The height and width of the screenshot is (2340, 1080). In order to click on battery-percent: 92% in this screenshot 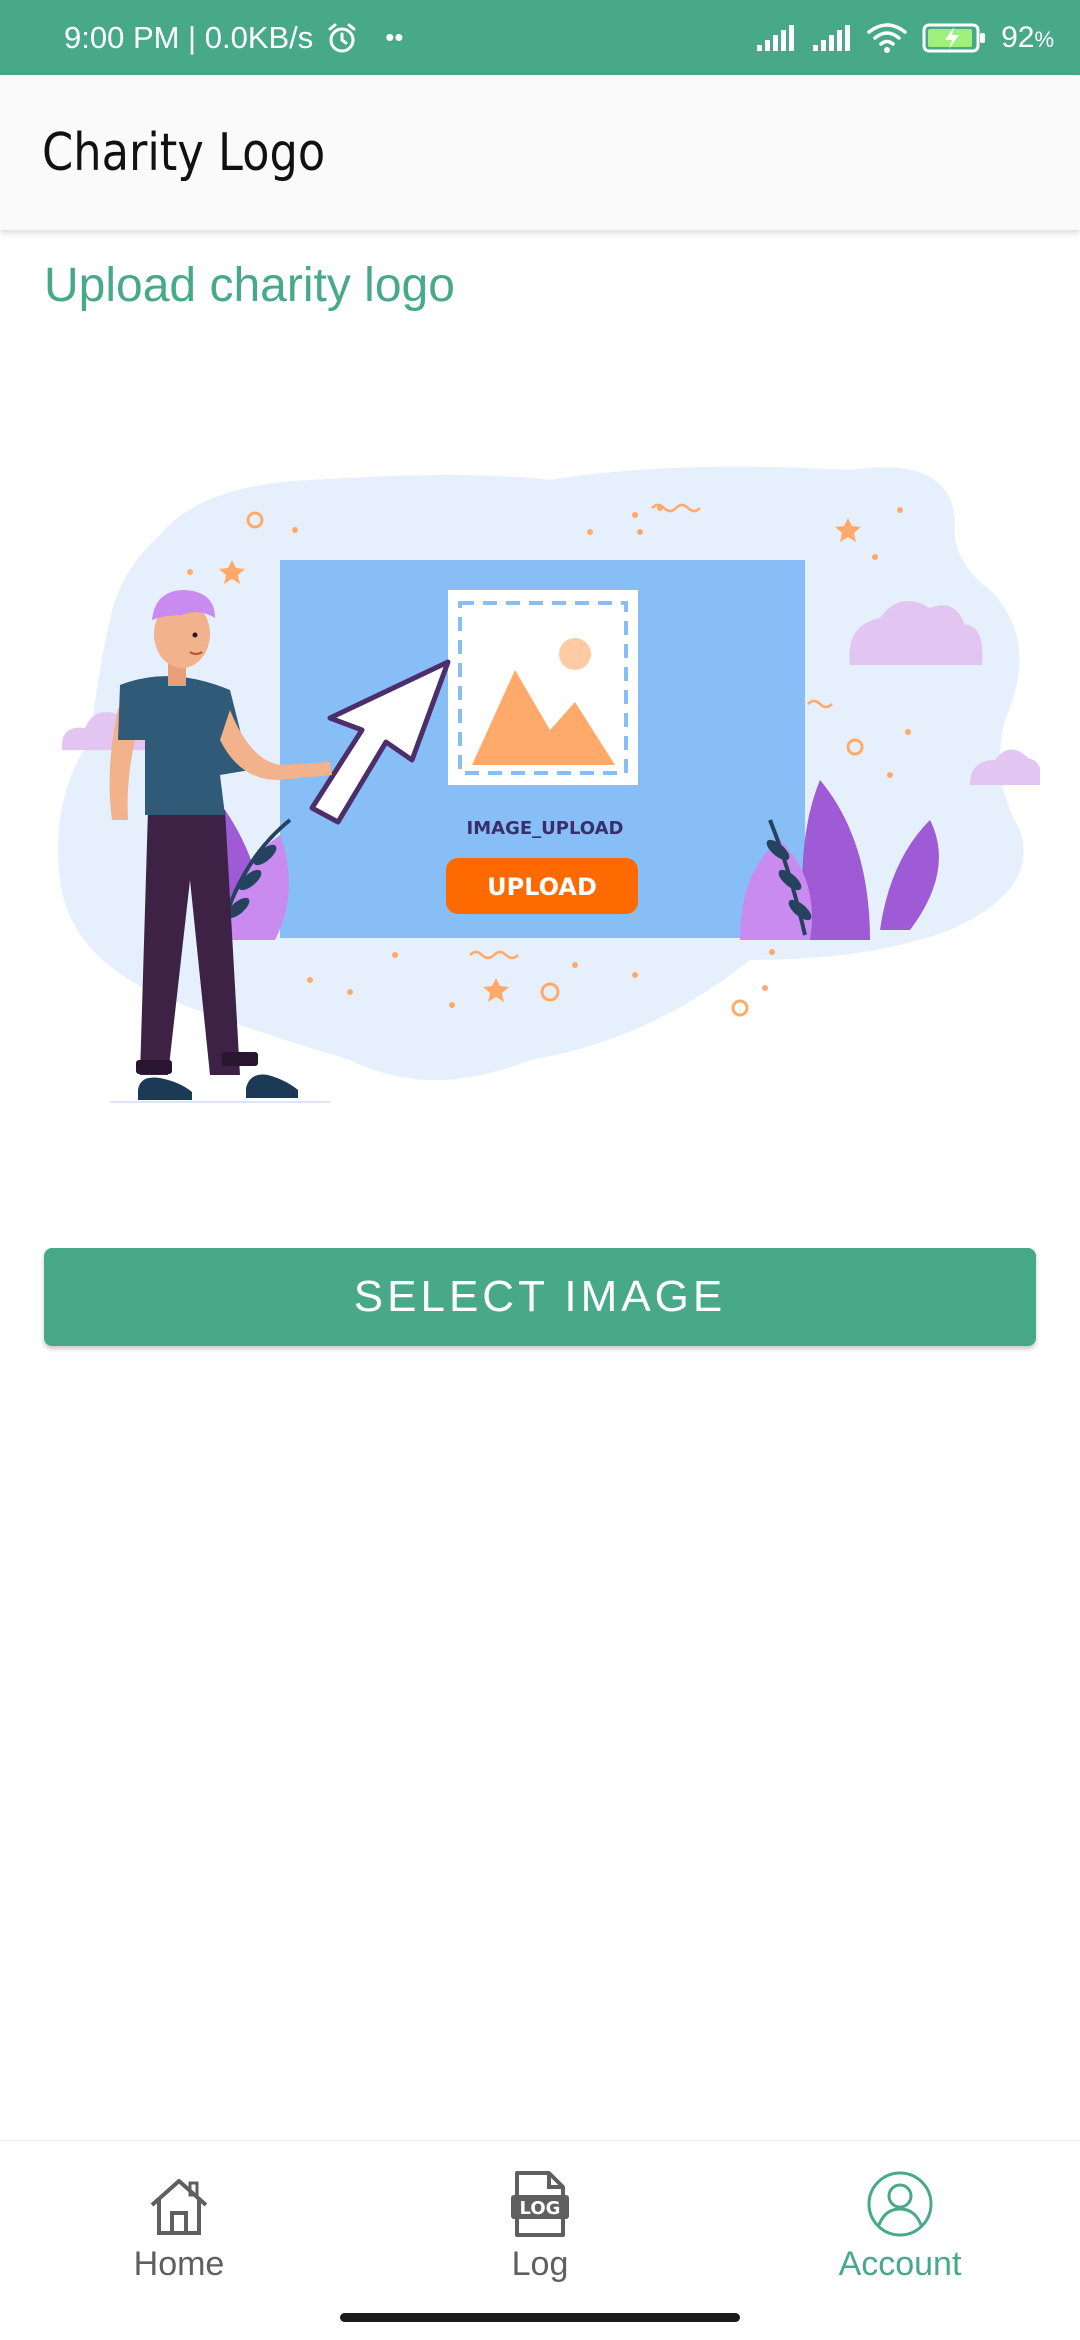, I will do `click(1027, 37)`.